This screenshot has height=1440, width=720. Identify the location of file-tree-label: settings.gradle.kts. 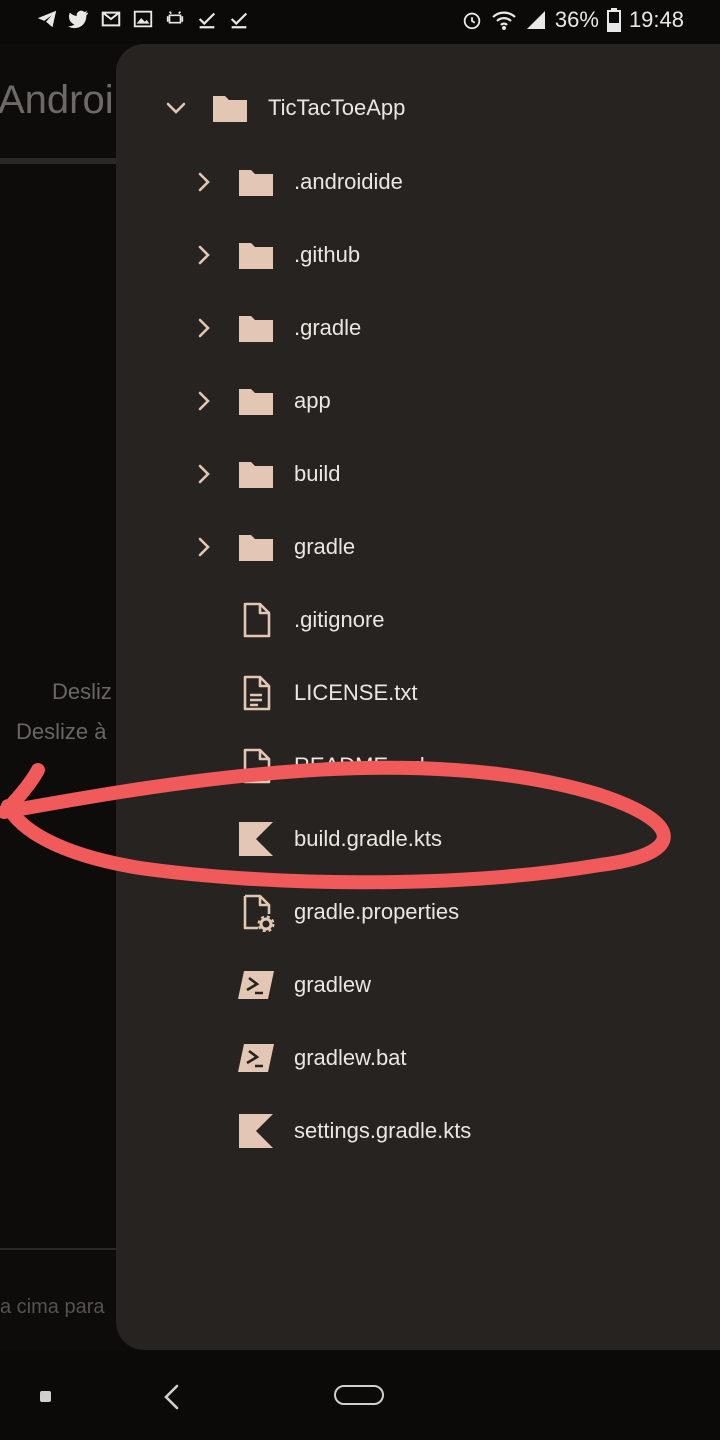
(383, 1130).